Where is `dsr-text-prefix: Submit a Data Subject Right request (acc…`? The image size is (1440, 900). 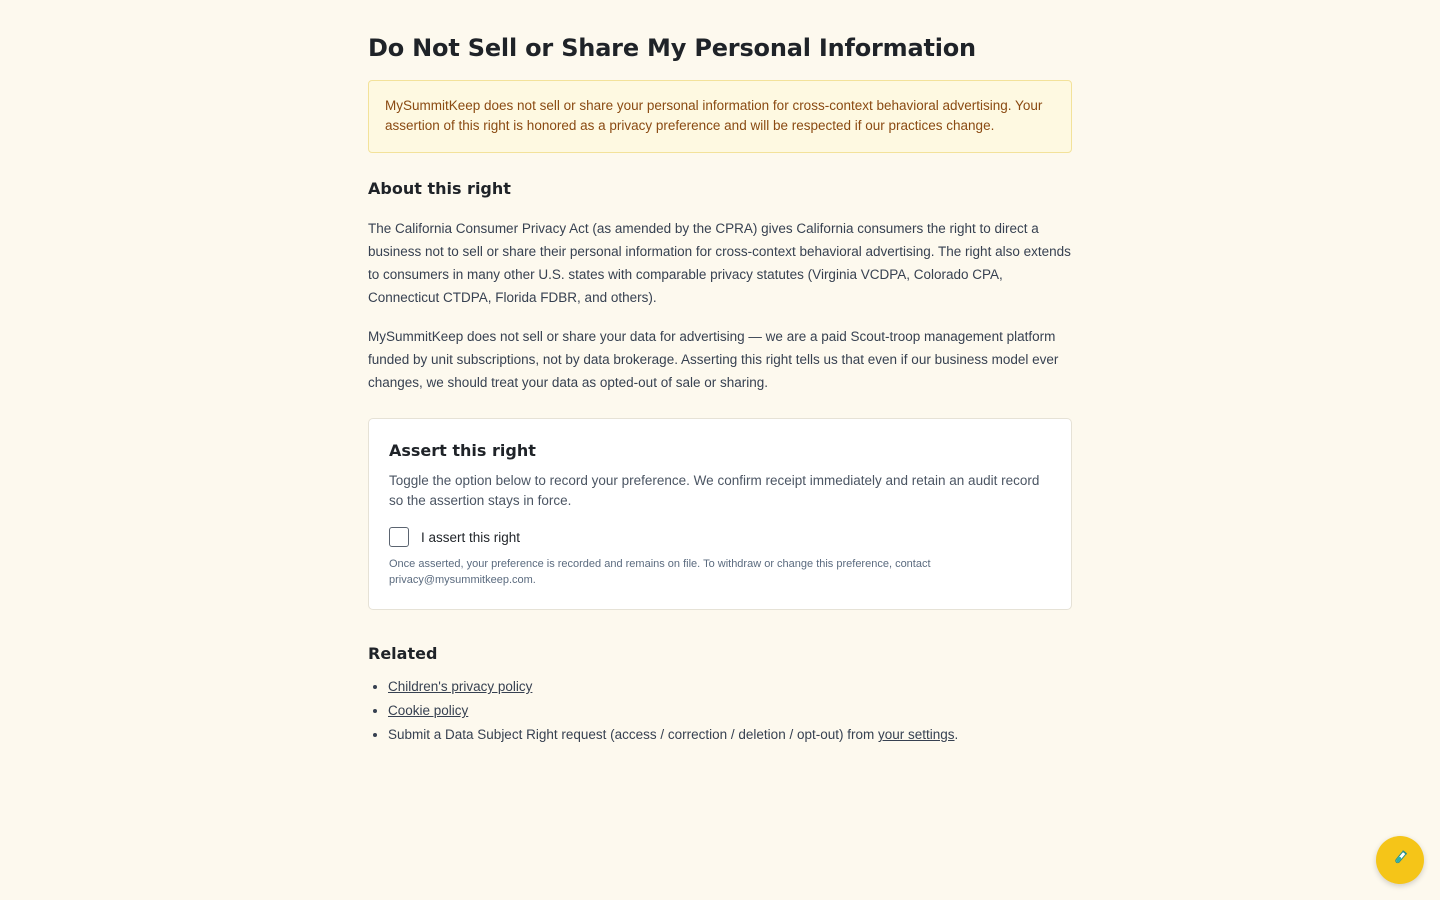 dsr-text-prefix: Submit a Data Subject Right request (acc… is located at coordinates (633, 734).